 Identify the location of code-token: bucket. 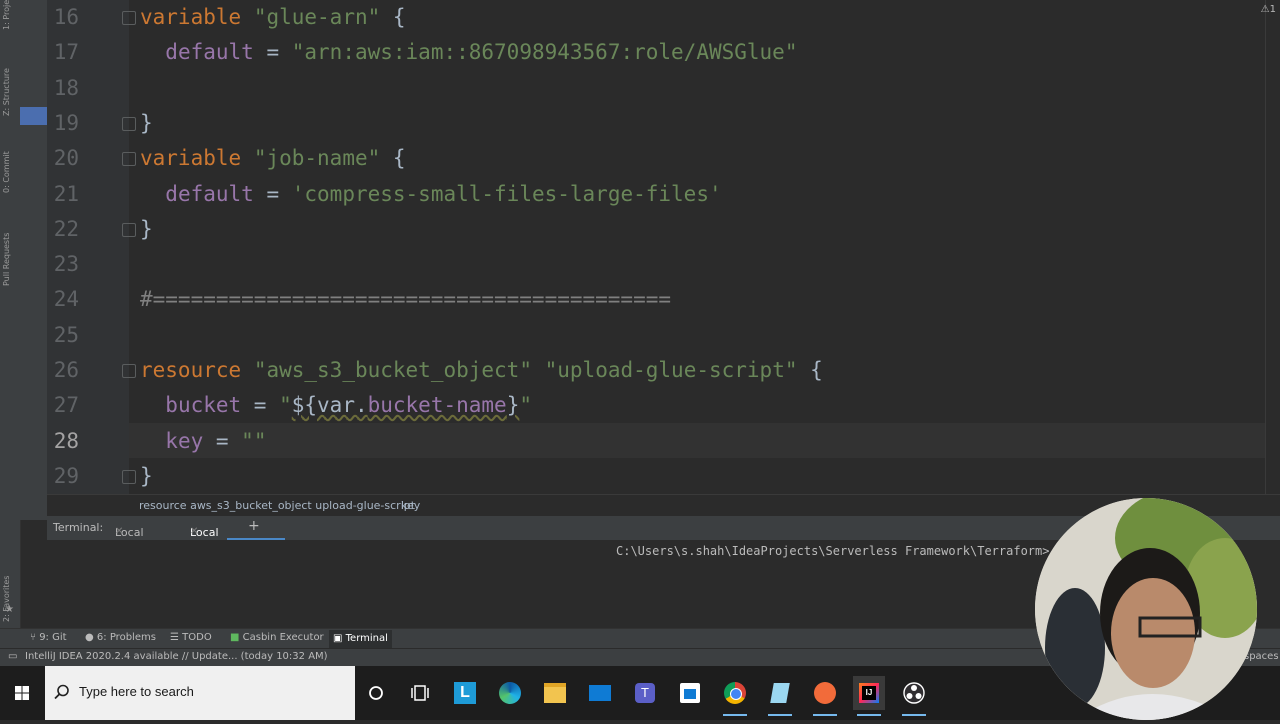
(203, 405).